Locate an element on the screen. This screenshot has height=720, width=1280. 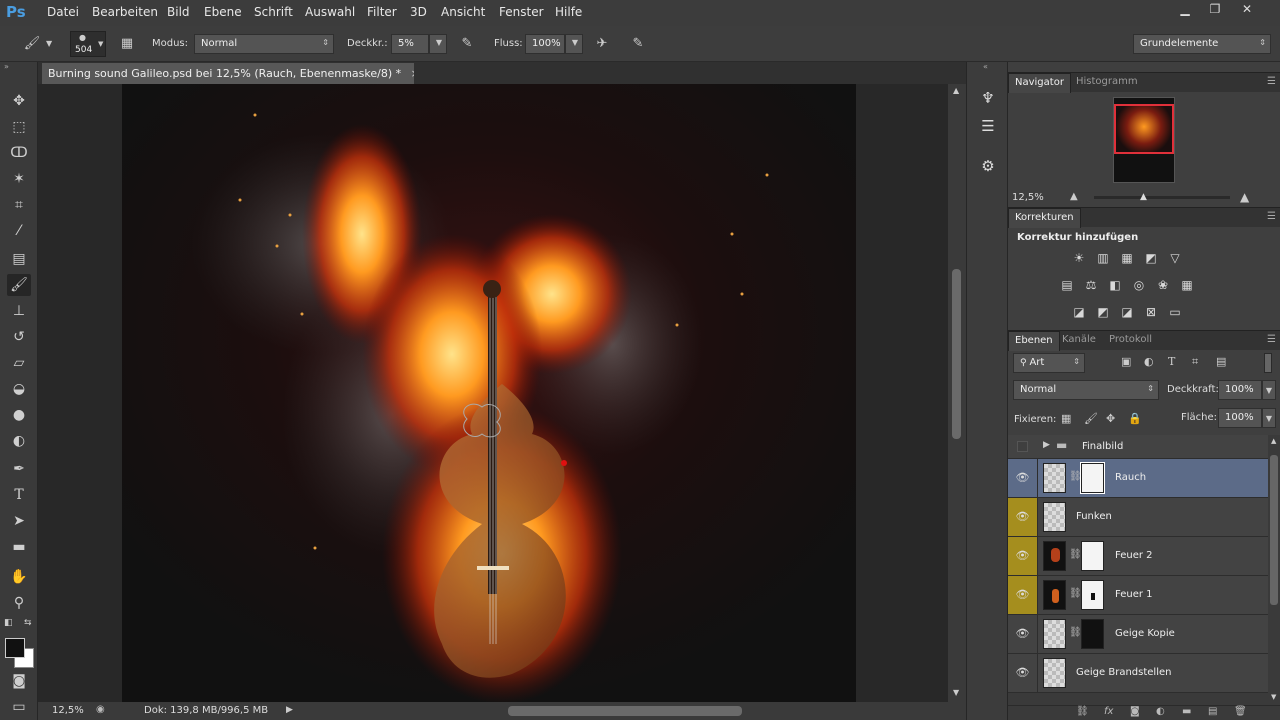
trash-icon: 🗑 is located at coordinates (1240, 711).